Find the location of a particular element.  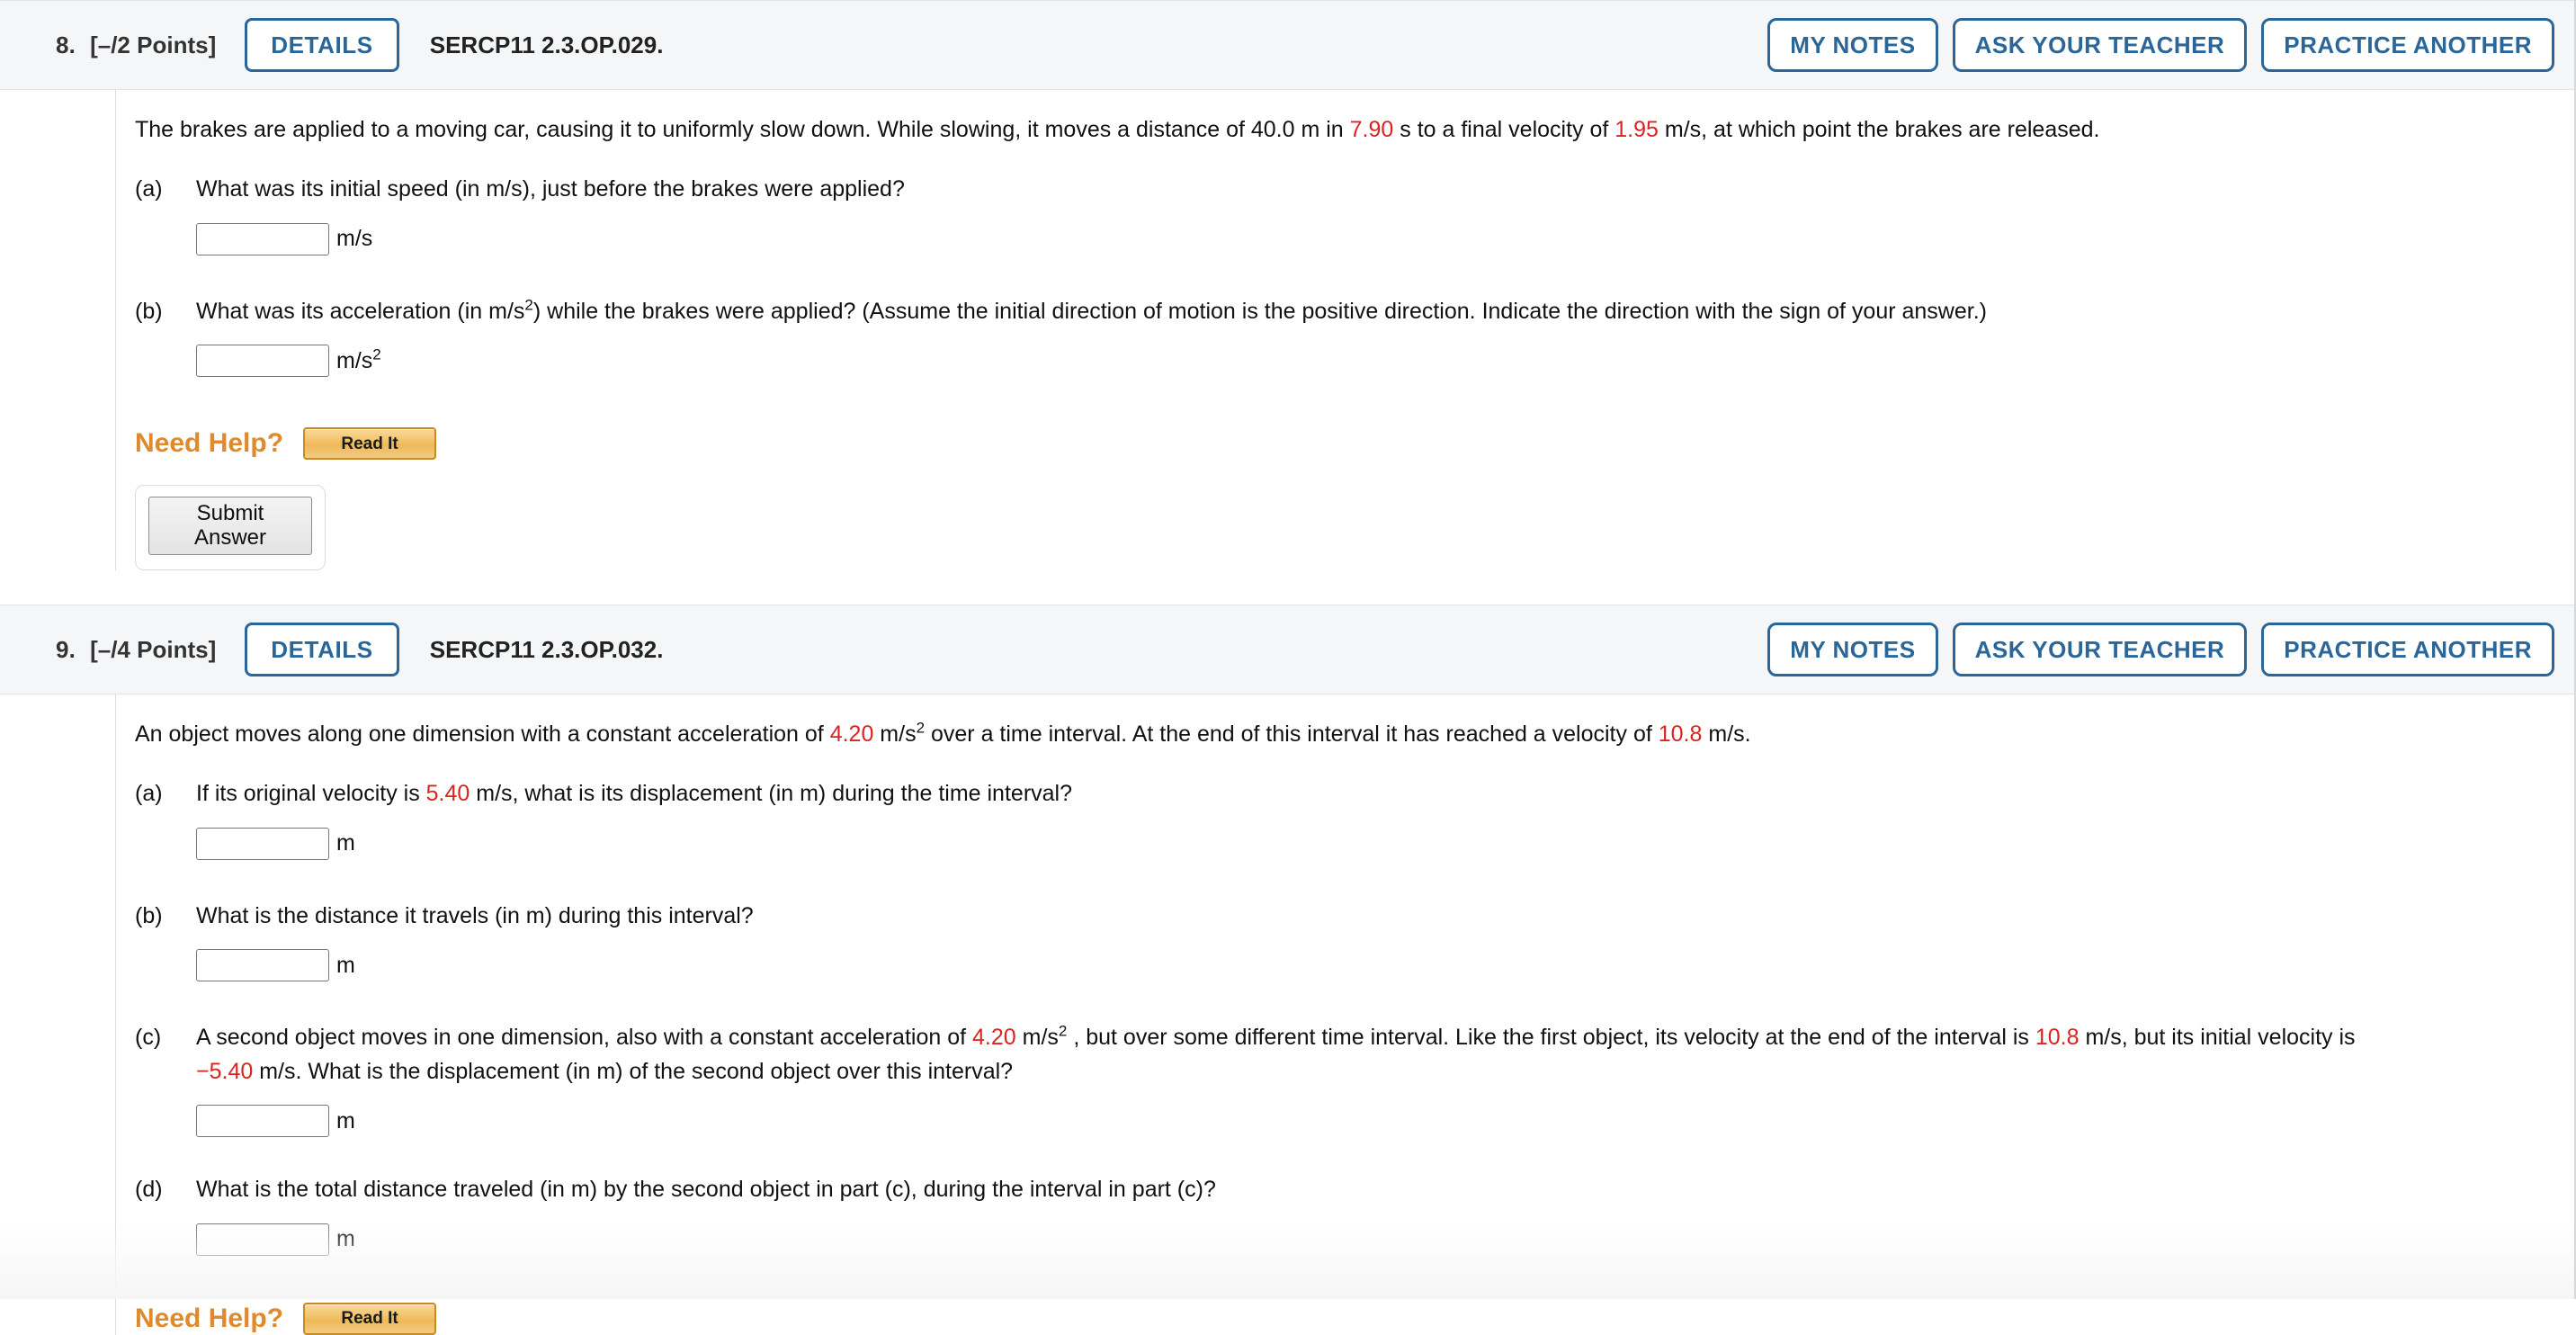

answer-input-9b is located at coordinates (262, 965).